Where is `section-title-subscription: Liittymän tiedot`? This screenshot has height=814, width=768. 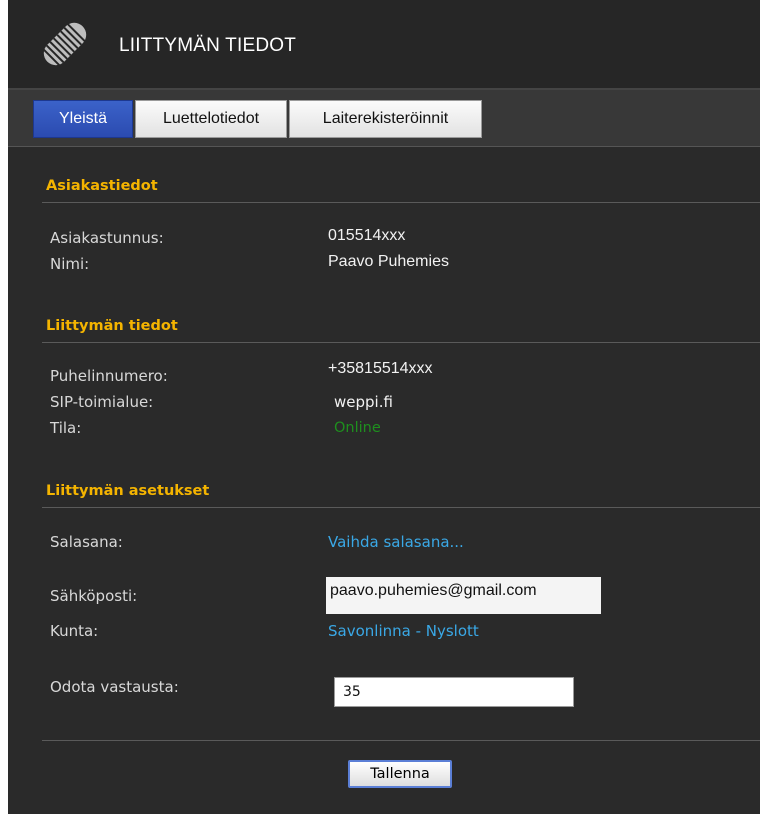 section-title-subscription: Liittymän tiedot is located at coordinates (112, 326).